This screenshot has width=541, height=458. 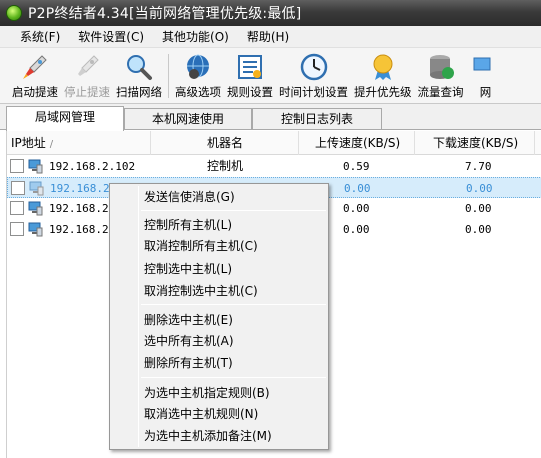 What do you see at coordinates (189, 341) in the screenshot?
I see `menu-select-all-hosts: 选中所有主机(A)` at bounding box center [189, 341].